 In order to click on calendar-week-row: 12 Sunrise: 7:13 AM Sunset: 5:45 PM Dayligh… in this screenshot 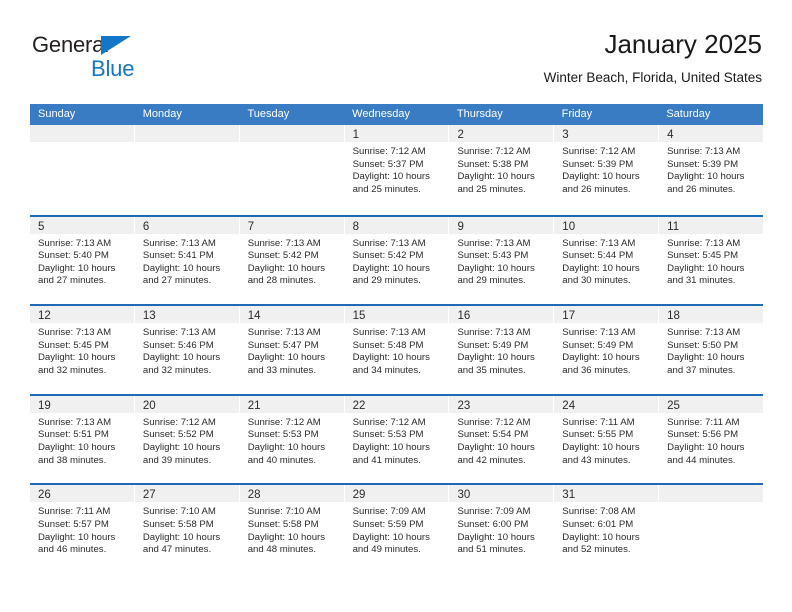, I will do `click(397, 349)`.